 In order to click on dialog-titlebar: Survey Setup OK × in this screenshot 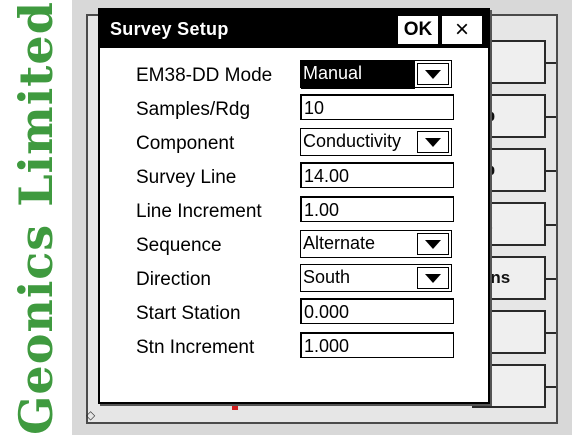, I will do `click(294, 29)`.